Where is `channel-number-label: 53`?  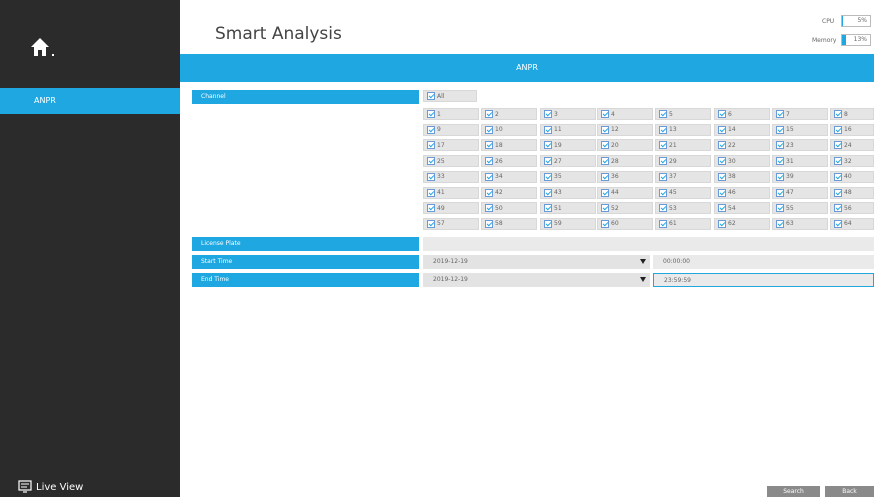 channel-number-label: 53 is located at coordinates (673, 208).